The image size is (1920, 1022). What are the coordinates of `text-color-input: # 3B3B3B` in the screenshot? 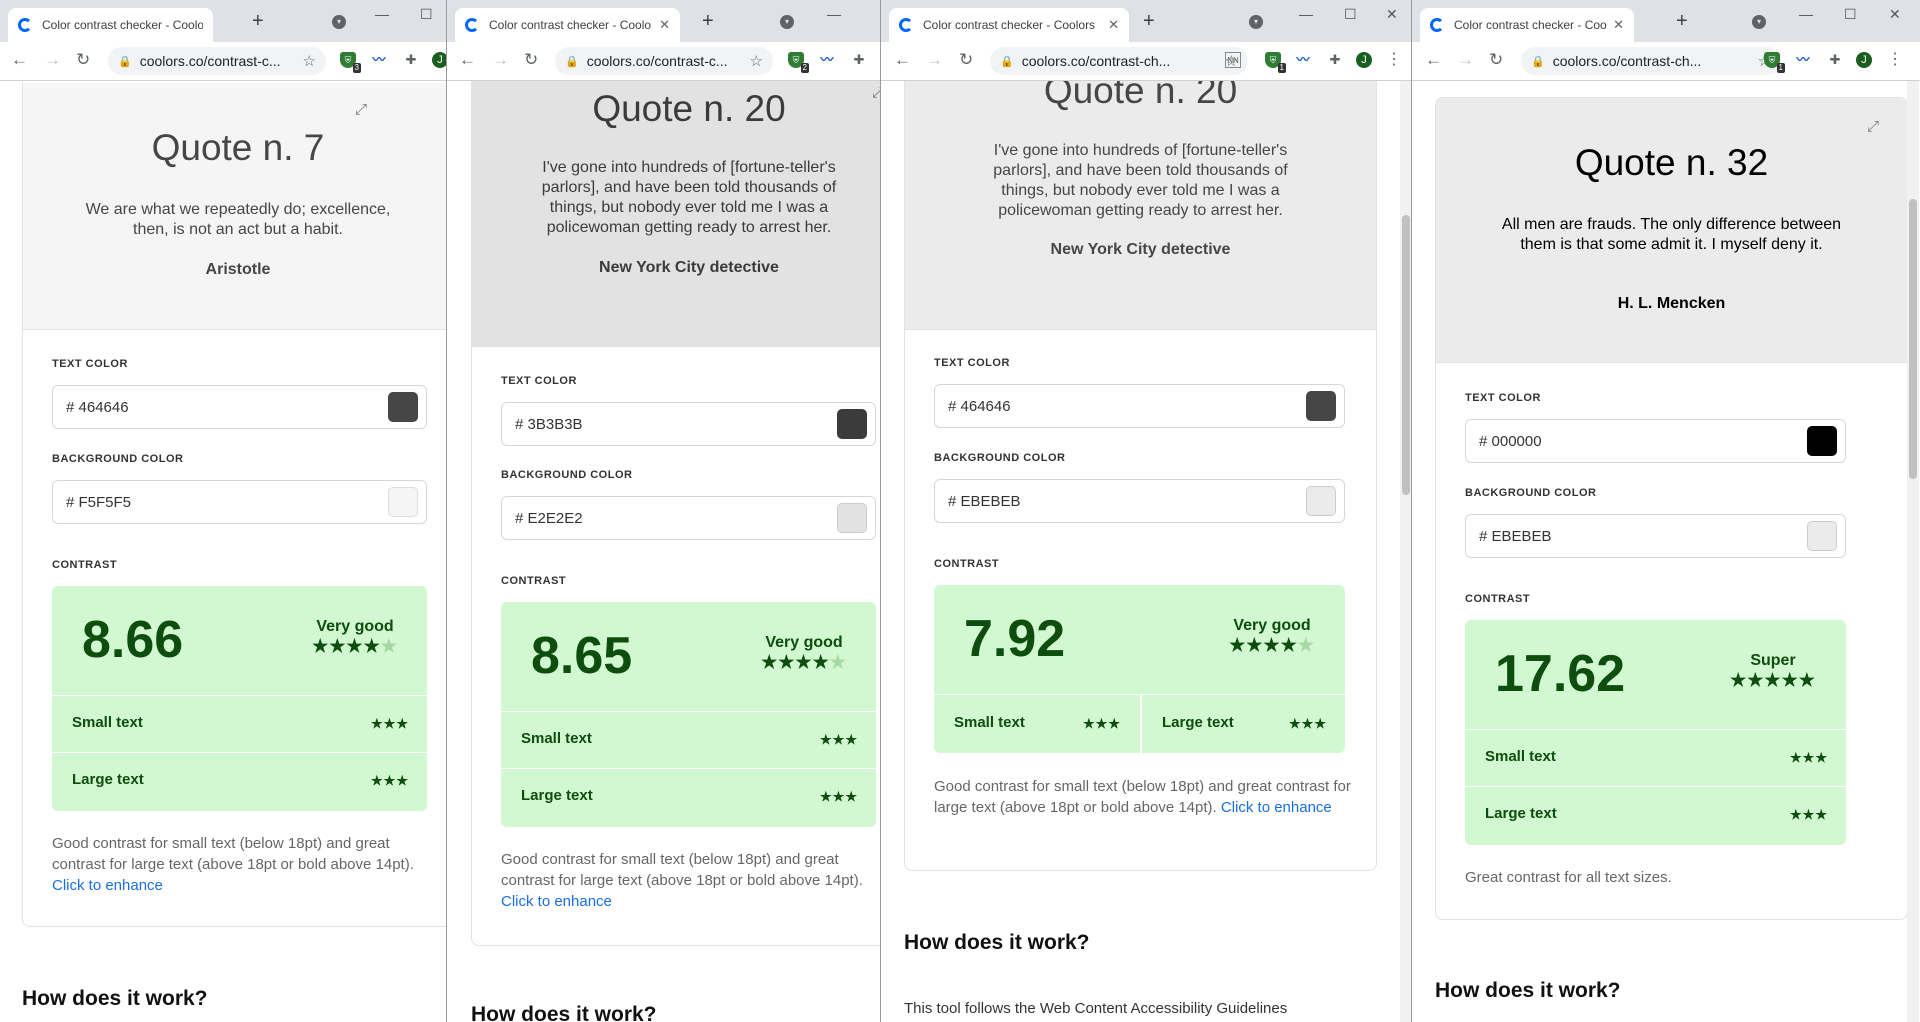 It's located at (688, 424).